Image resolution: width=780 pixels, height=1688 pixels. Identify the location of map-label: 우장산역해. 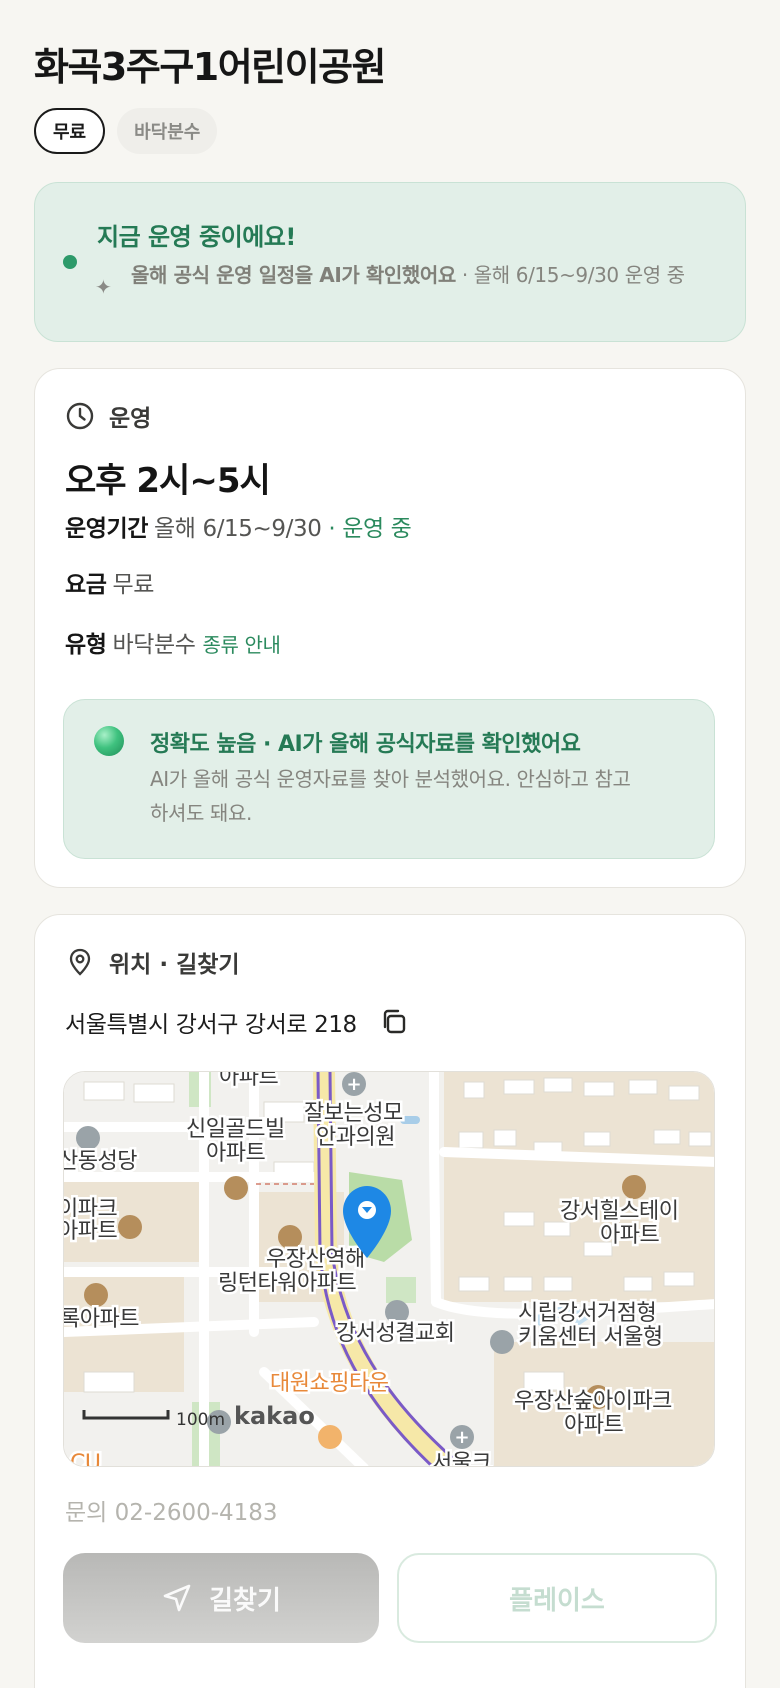
(315, 1259).